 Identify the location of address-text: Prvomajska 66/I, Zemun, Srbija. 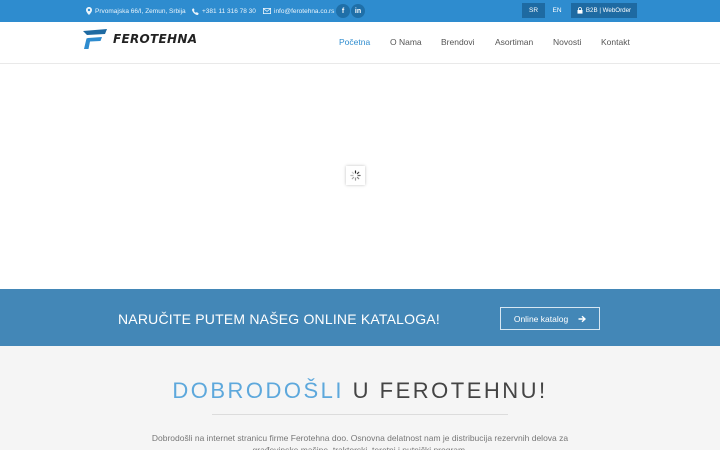
(140, 11).